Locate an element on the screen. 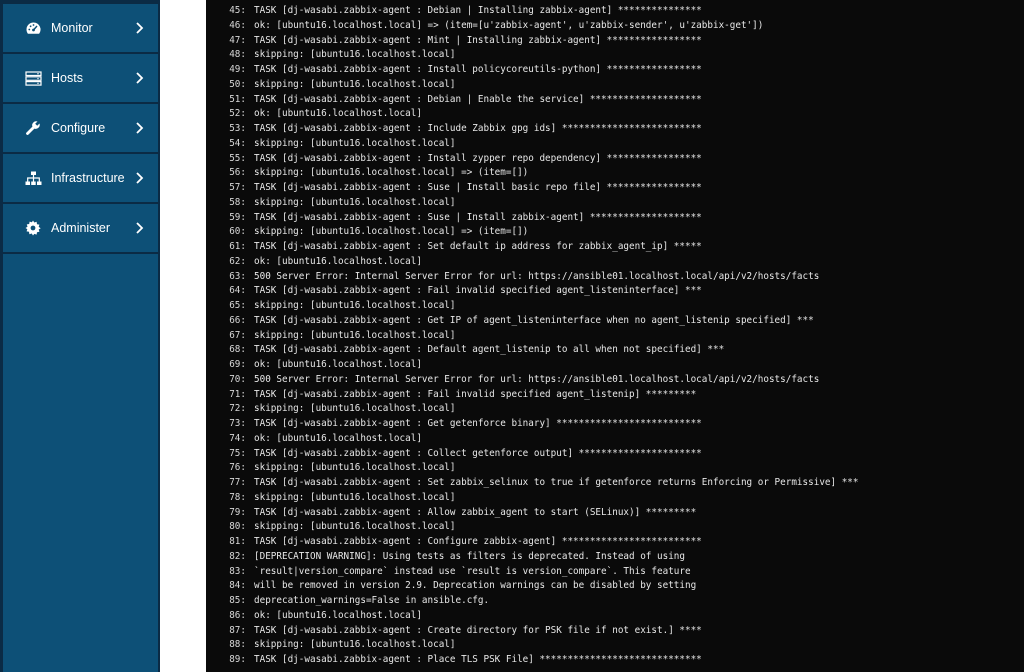  line-number: 56: is located at coordinates (237, 173).